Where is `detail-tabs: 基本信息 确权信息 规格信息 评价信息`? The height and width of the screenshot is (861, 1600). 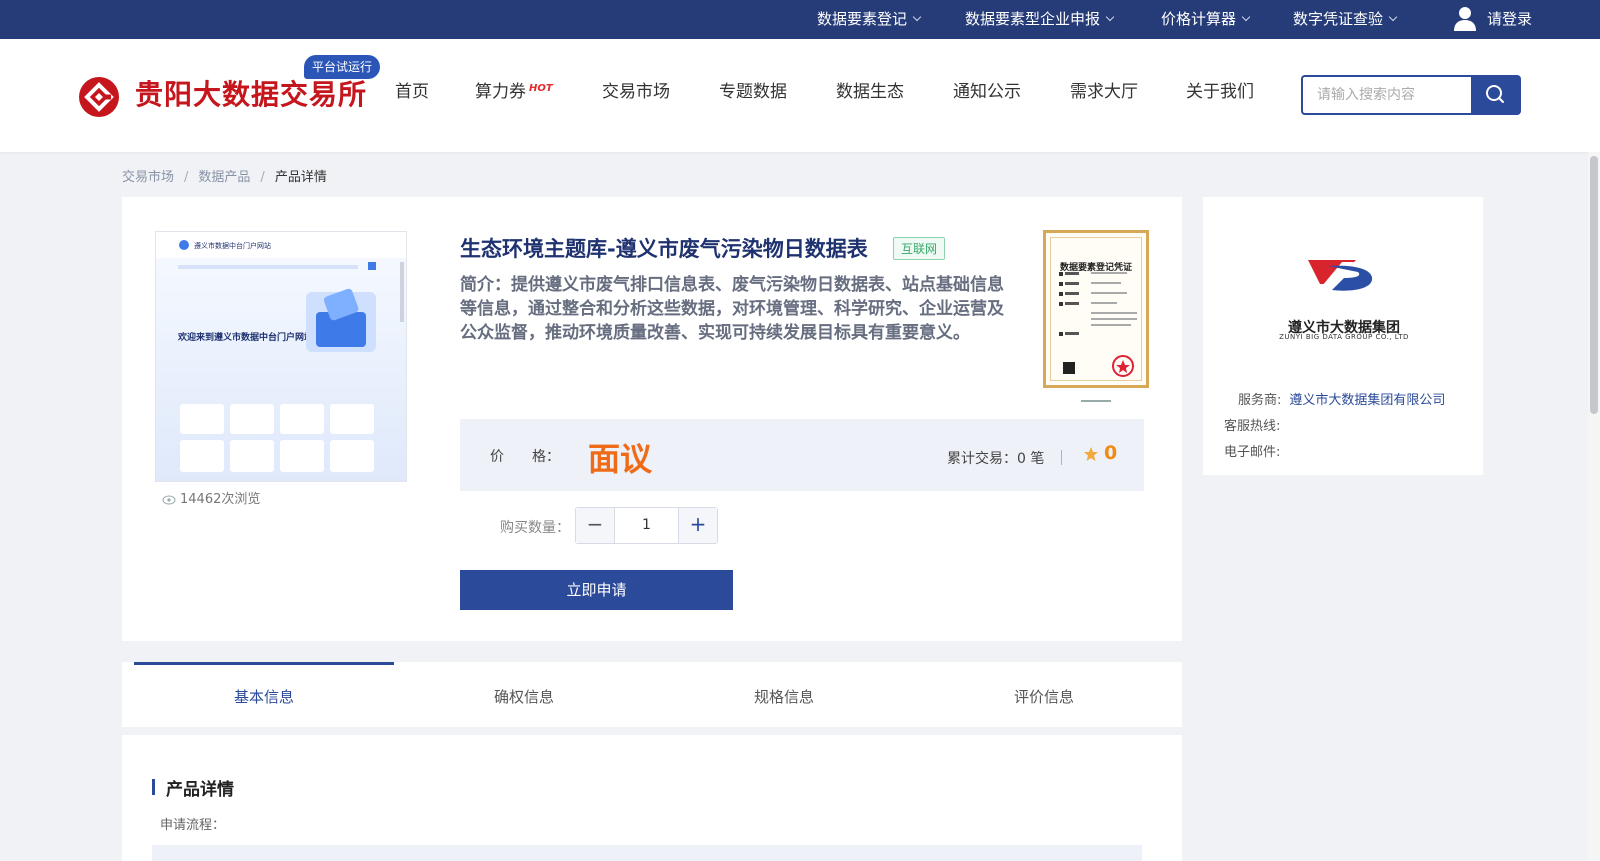
detail-tabs: 基本信息 确权信息 规格信息 评价信息 is located at coordinates (652, 694).